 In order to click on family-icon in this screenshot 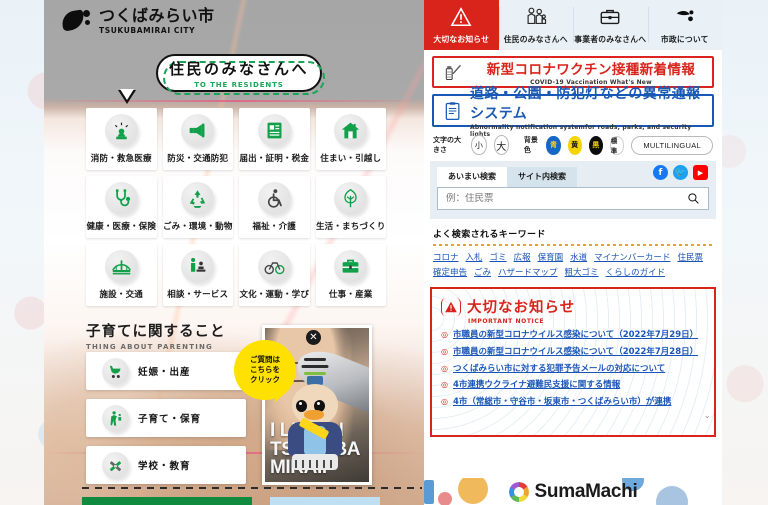, I will do `click(536, 19)`.